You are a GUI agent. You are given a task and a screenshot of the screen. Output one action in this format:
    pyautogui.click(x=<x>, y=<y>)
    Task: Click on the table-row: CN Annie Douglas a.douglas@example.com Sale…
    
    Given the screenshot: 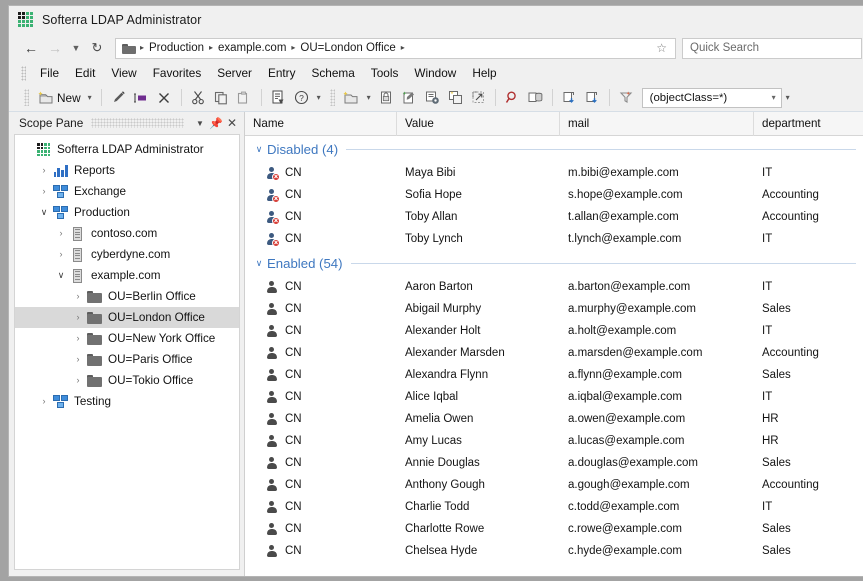 What is the action you would take?
    pyautogui.click(x=554, y=463)
    